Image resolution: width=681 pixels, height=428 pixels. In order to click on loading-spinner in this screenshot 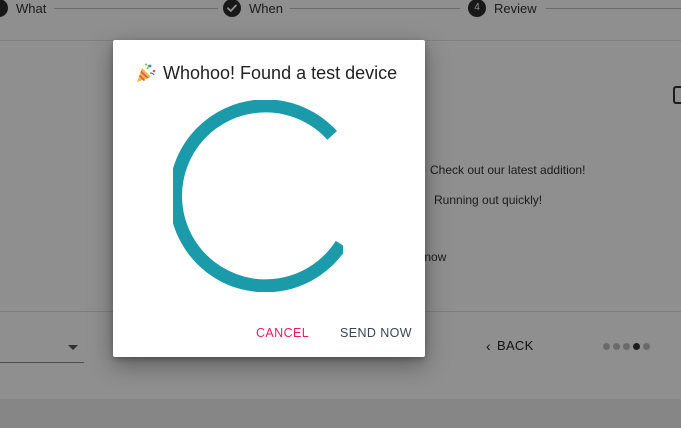, I will do `click(258, 196)`.